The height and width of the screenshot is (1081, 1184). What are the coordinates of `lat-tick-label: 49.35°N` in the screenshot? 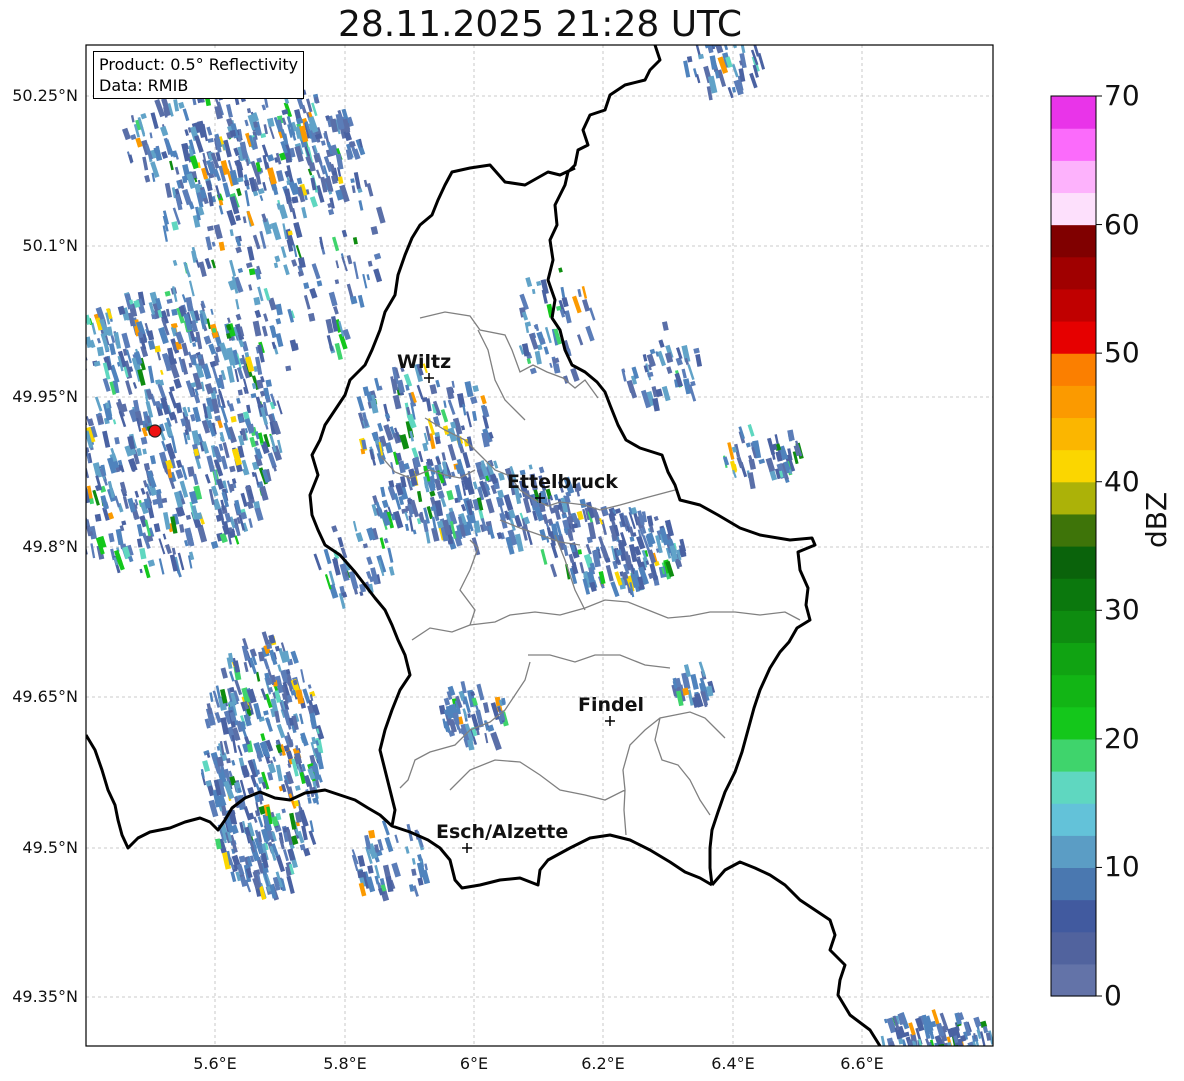 It's located at (45, 996).